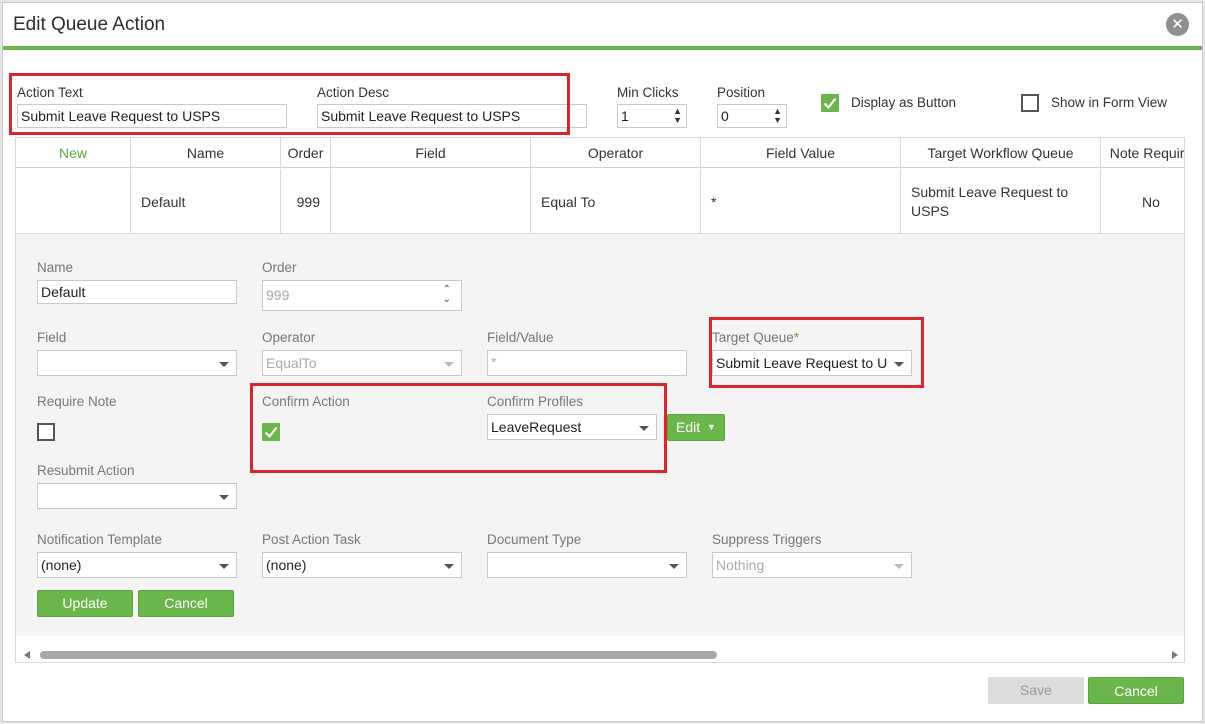  Describe the element at coordinates (137, 565) in the screenshot. I see `notification-template-dropdown: (none)` at that location.